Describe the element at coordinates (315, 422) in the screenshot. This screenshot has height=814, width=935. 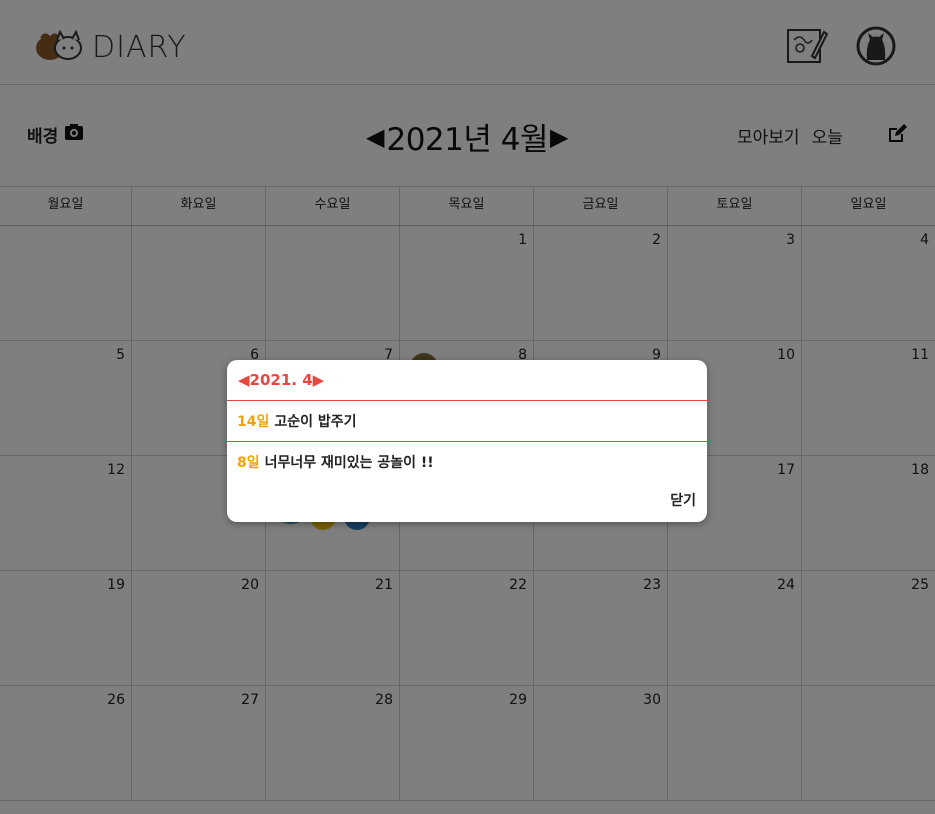
I see `entry-title: 고순이 밥주기` at that location.